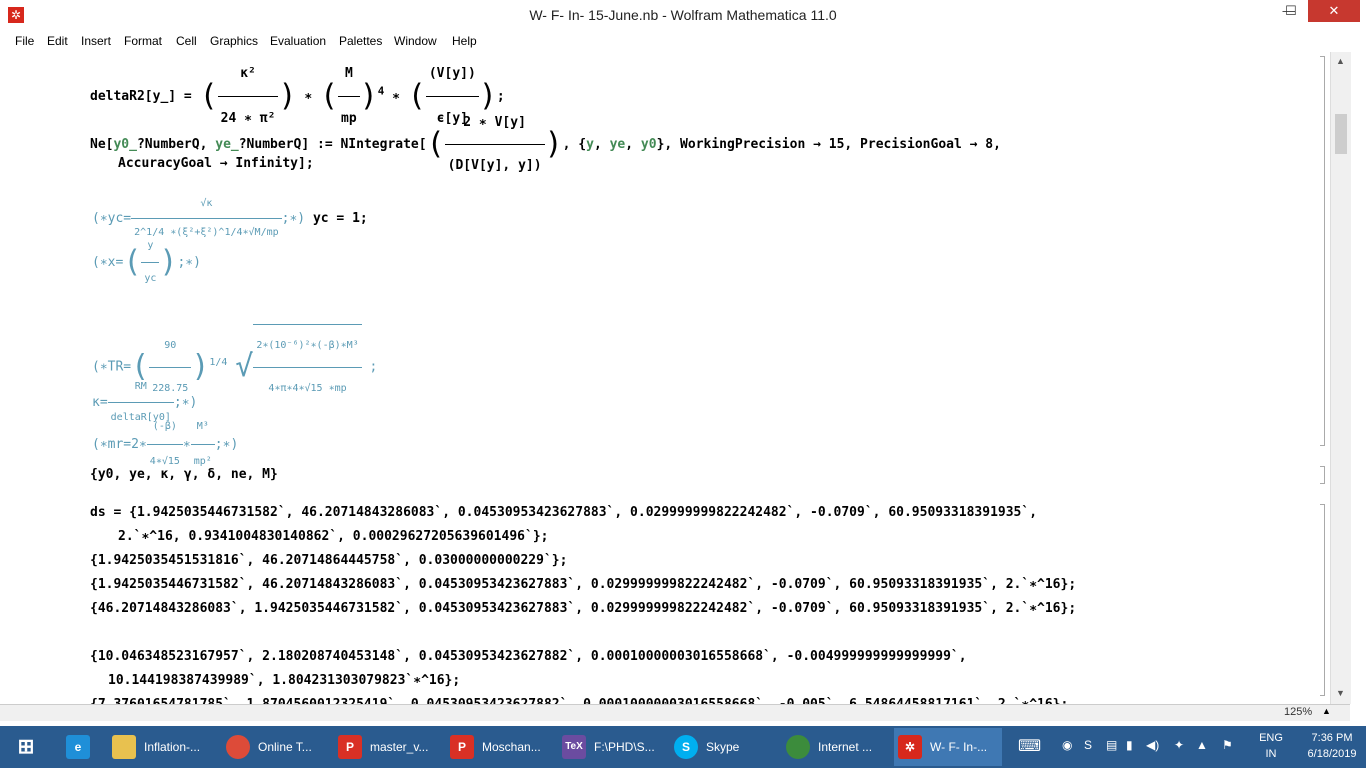 The height and width of the screenshot is (768, 1366). I want to click on exponent: 4, so click(381, 91).